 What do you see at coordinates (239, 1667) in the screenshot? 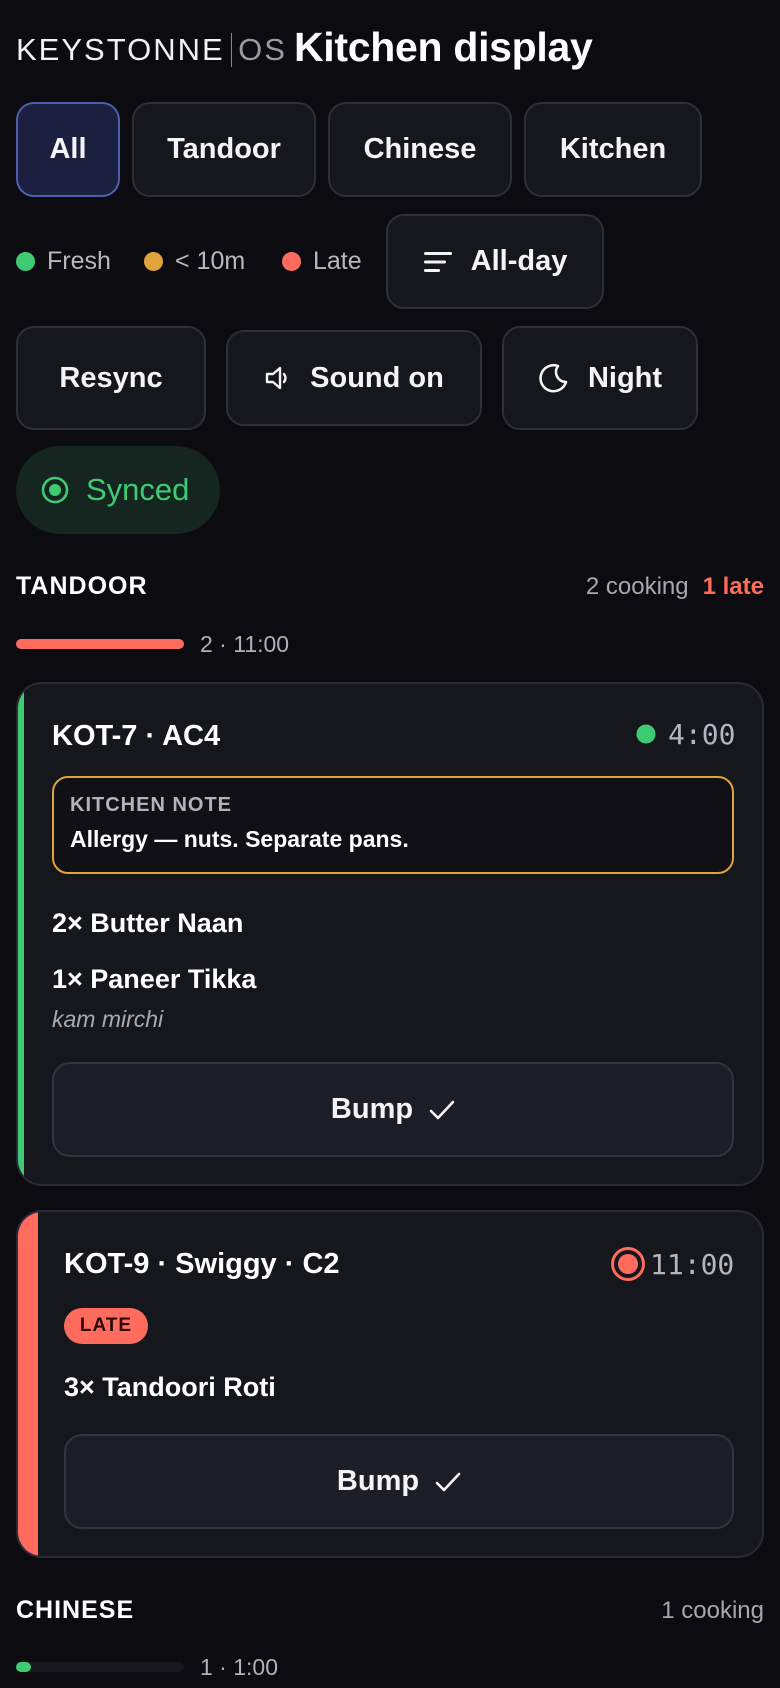
I see `chinese-progress-label: 1 · 1:00` at bounding box center [239, 1667].